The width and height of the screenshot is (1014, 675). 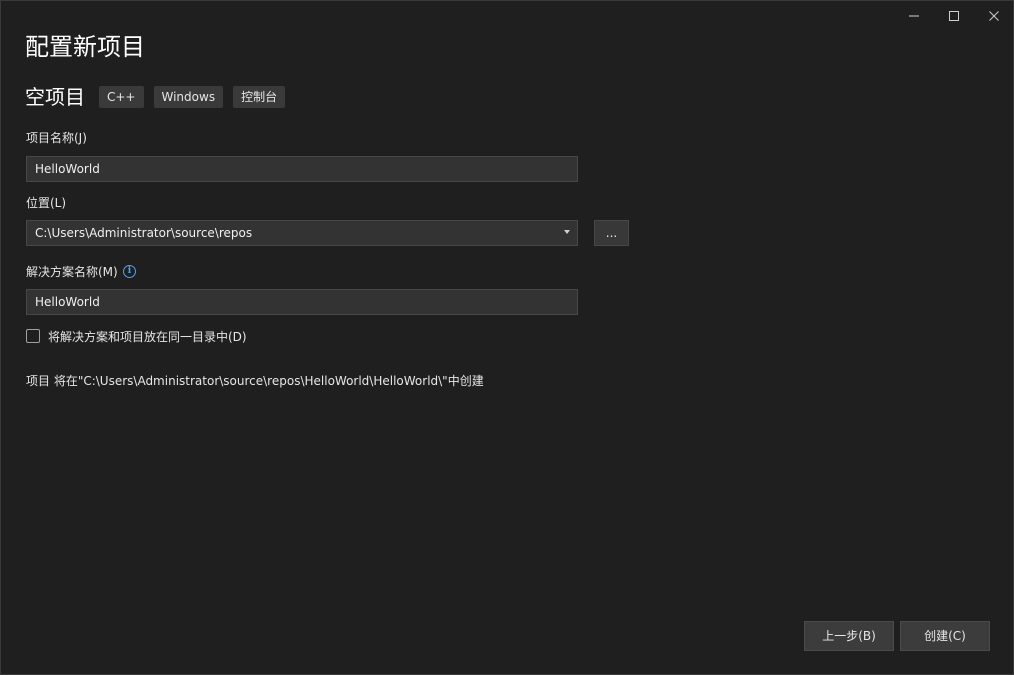 I want to click on maximize-button, so click(x=954, y=16).